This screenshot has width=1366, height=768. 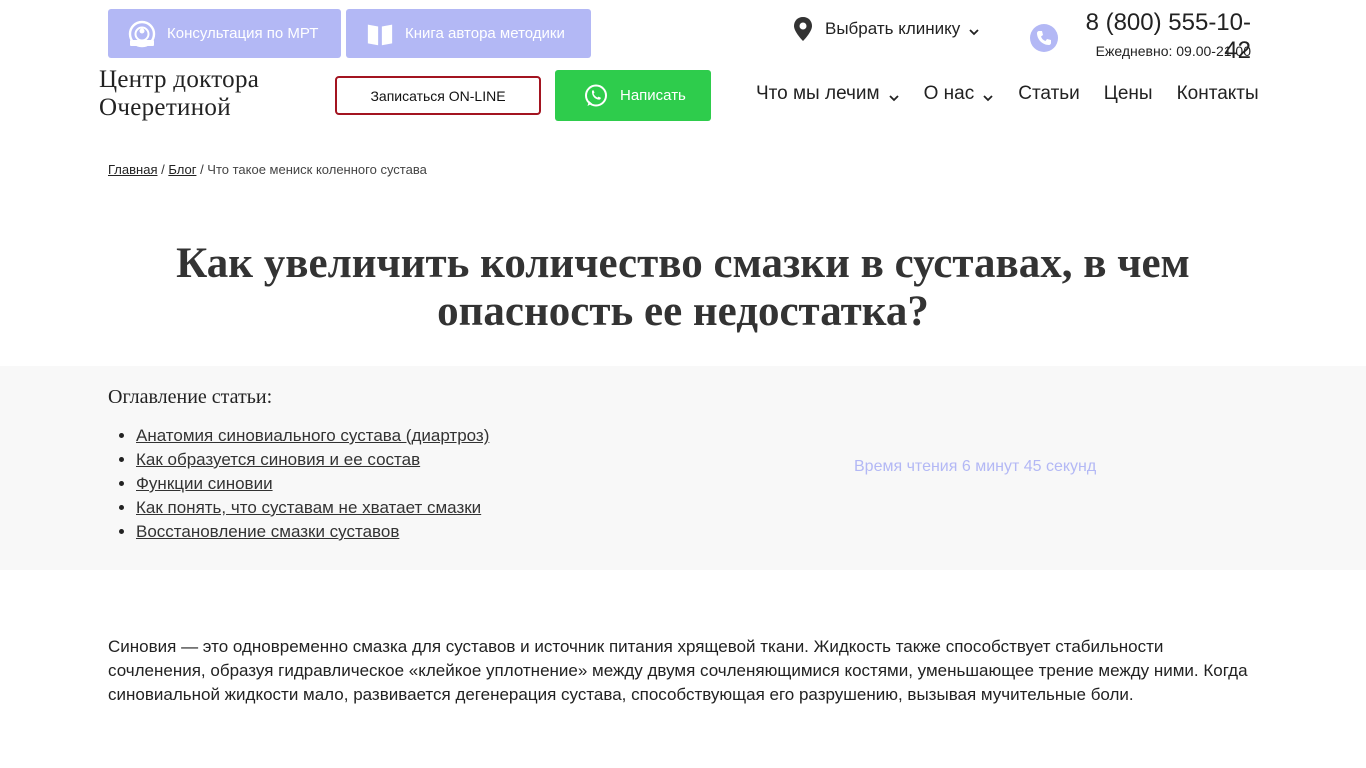 What do you see at coordinates (949, 93) in the screenshot?
I see `nav-item-label: О нас` at bounding box center [949, 93].